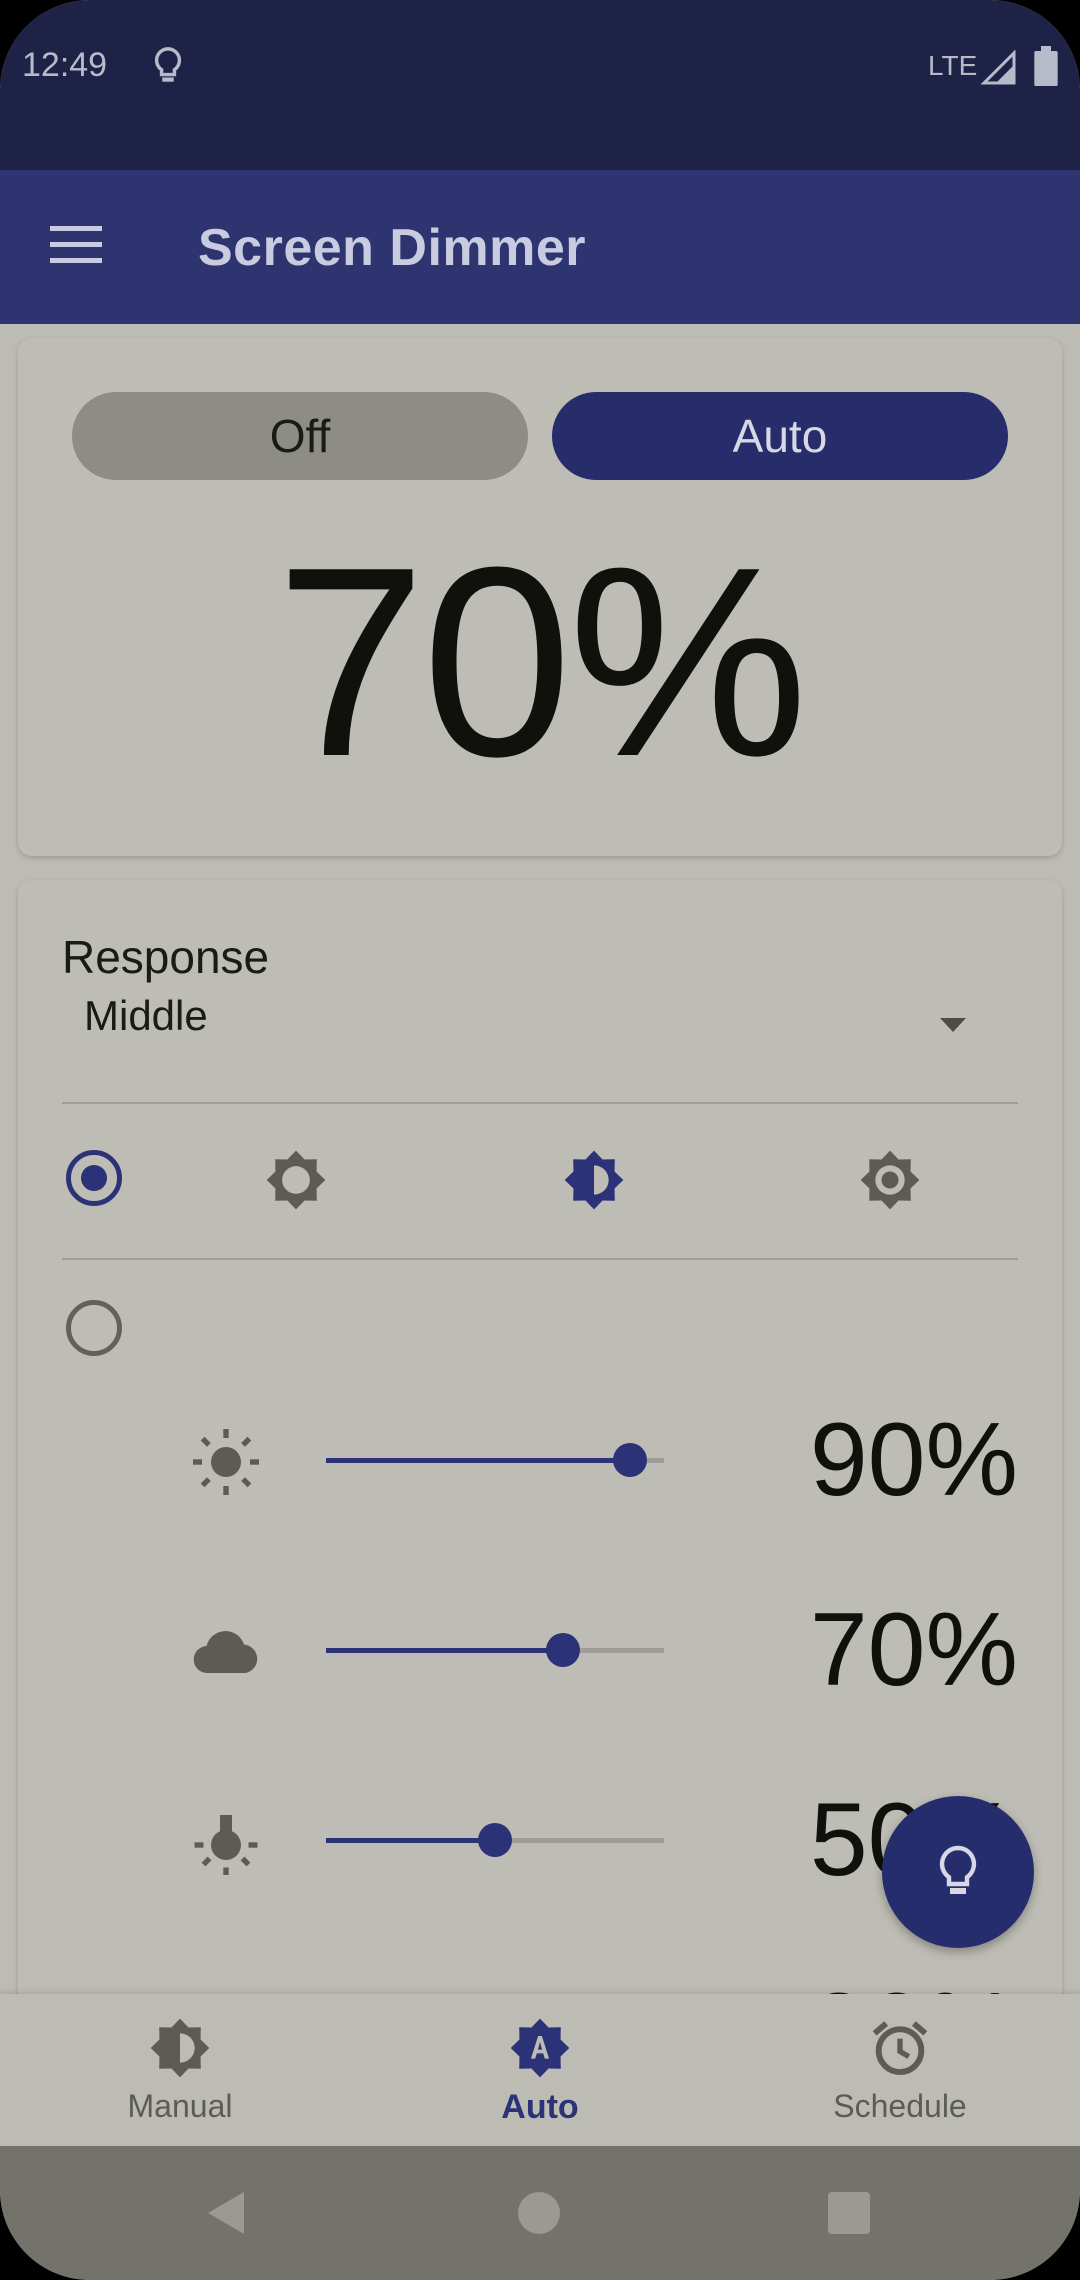 The height and width of the screenshot is (2280, 1080). Describe the element at coordinates (953, 1025) in the screenshot. I see `chevron-down-icon` at that location.